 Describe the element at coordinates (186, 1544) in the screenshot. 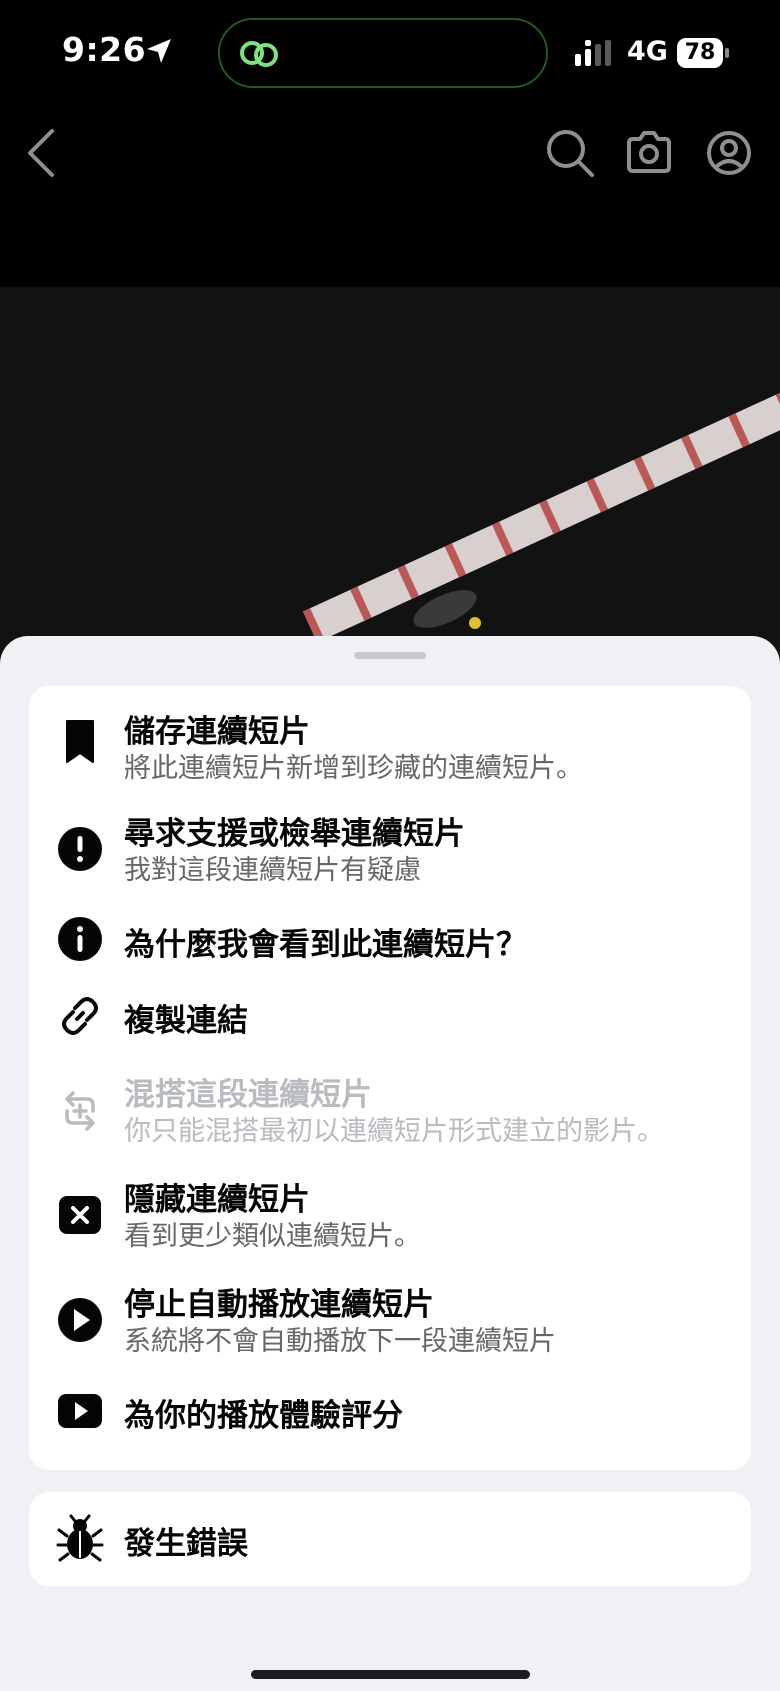

I see `item-title: 發生錯誤` at that location.